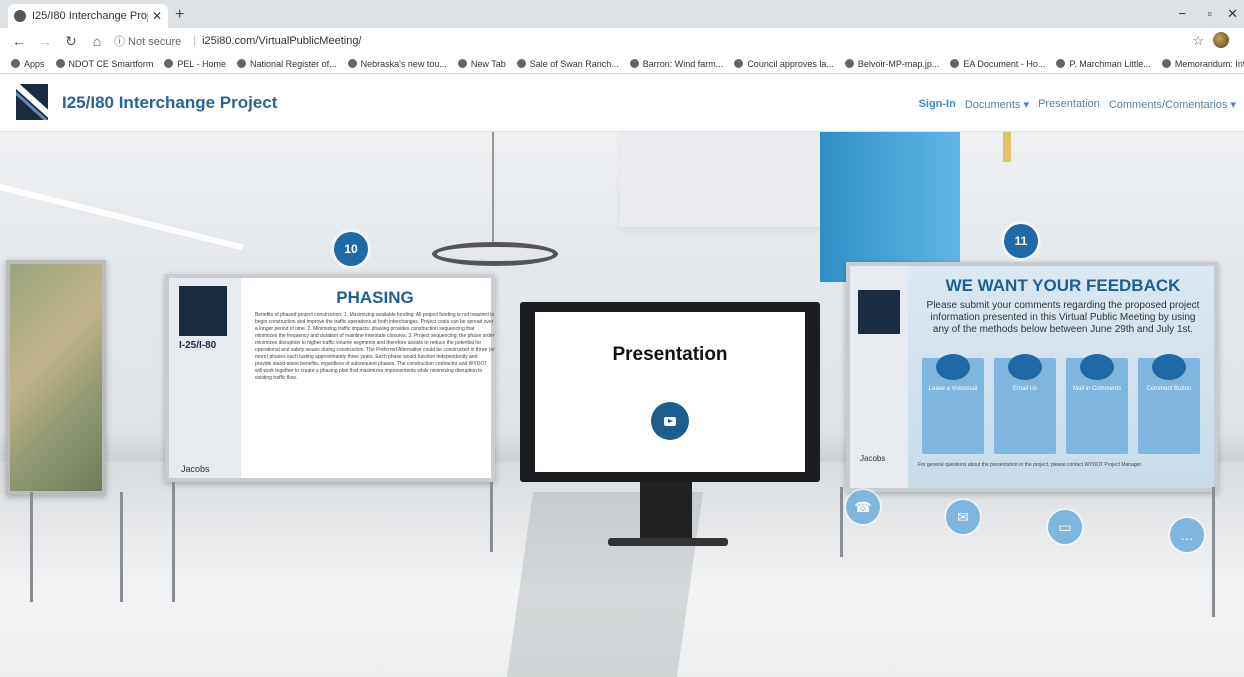 This screenshot has height=677, width=1244. What do you see at coordinates (670, 354) in the screenshot?
I see `presentation-title: Presentation` at bounding box center [670, 354].